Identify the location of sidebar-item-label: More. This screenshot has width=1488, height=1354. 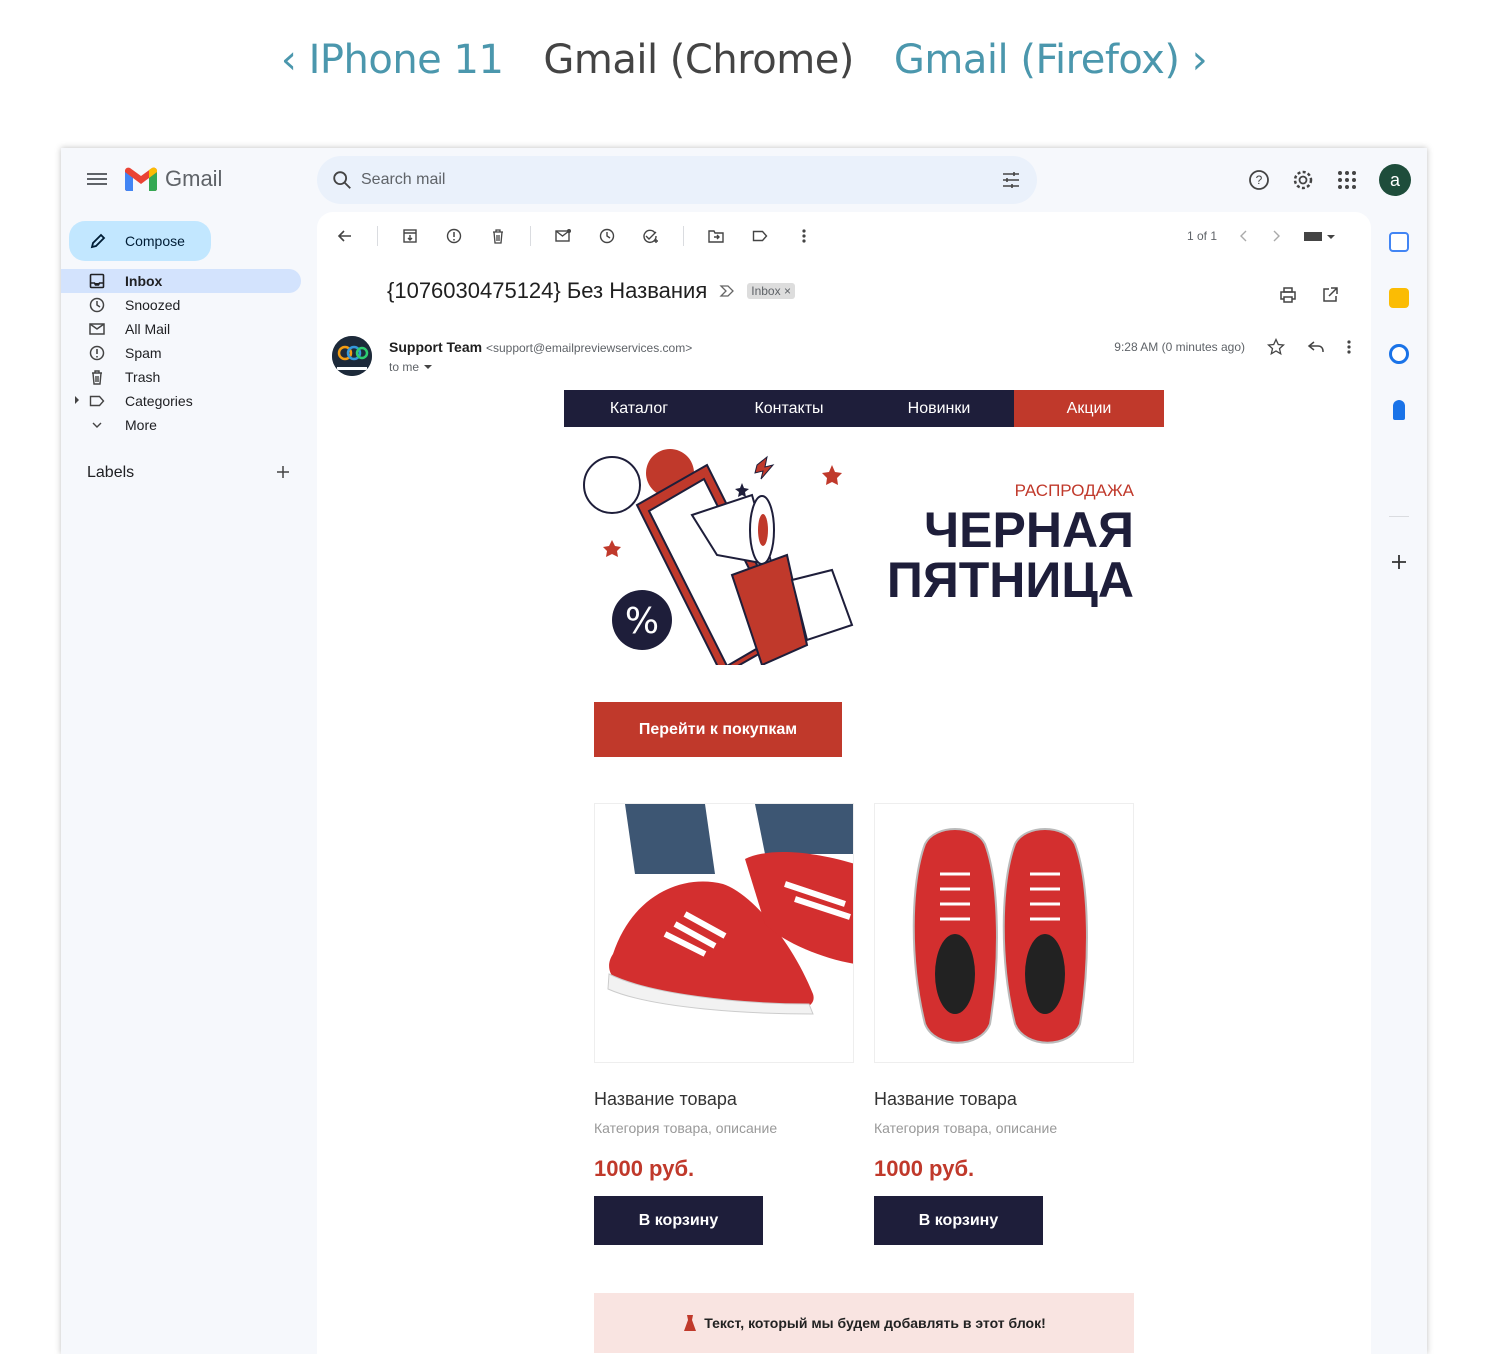
(141, 425).